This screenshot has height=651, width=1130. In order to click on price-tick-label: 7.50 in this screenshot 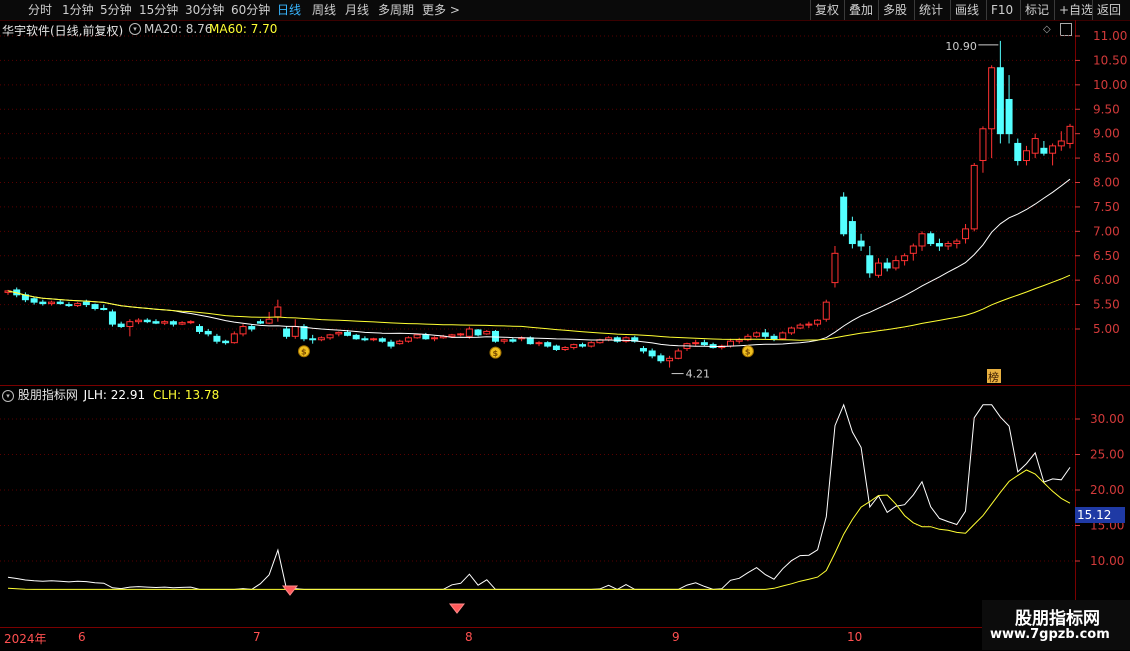, I will do `click(1106, 207)`.